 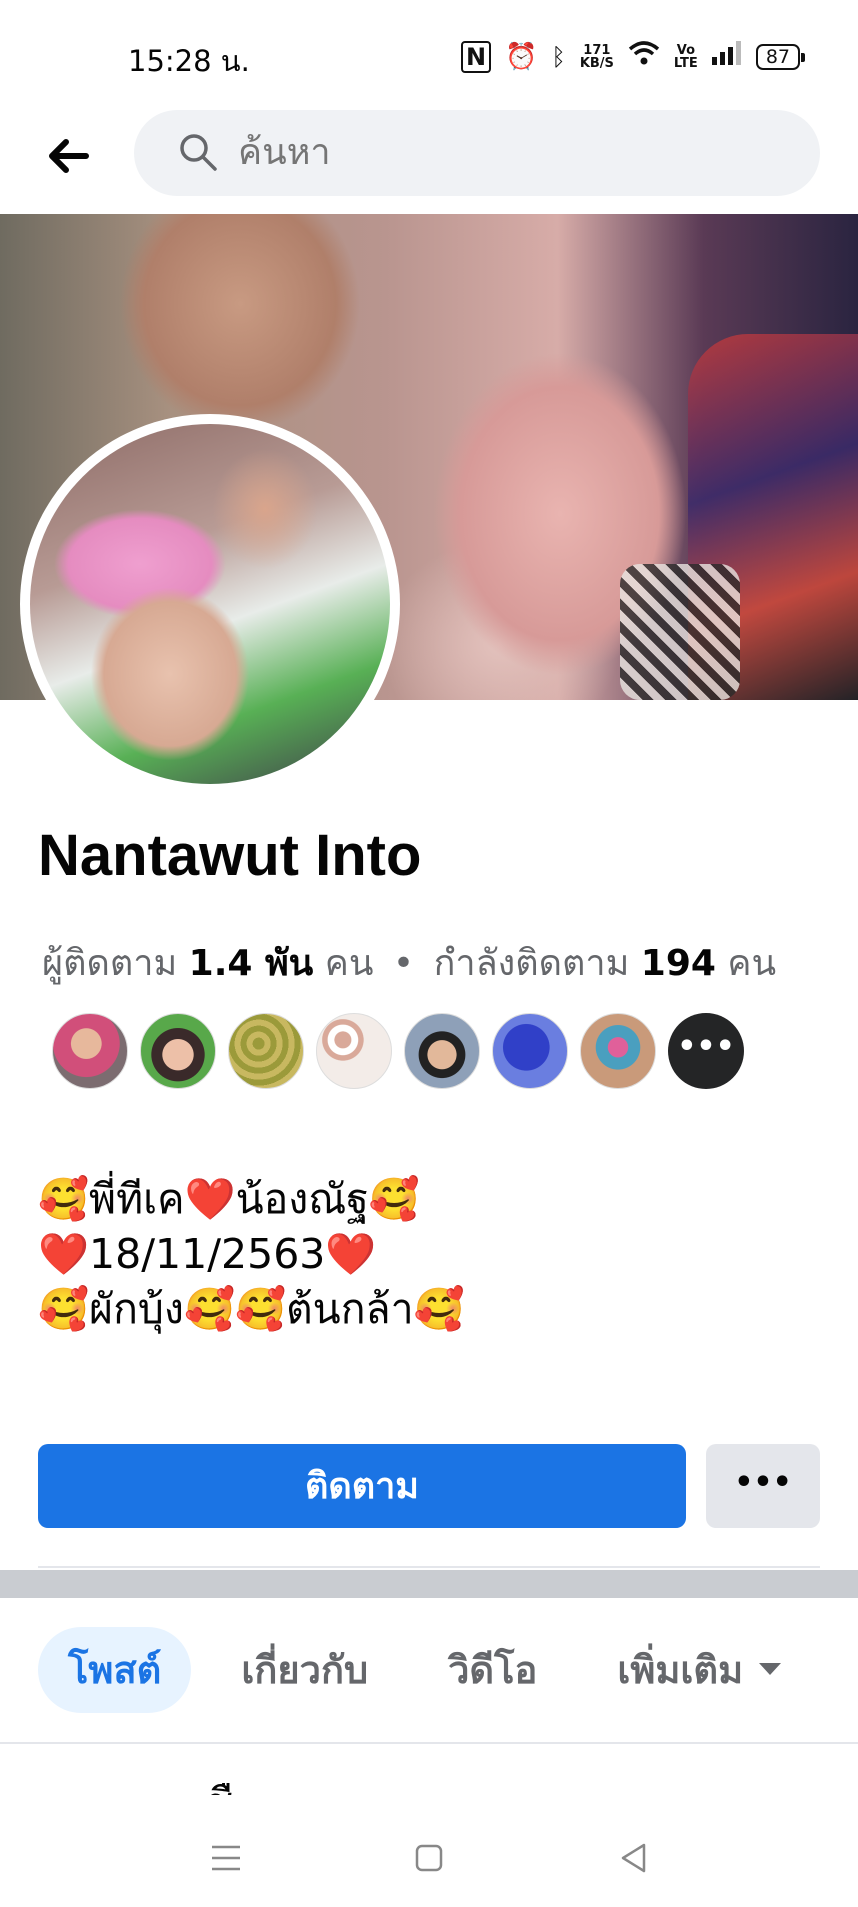 I want to click on network-speed: 171 KB/S, so click(x=597, y=57).